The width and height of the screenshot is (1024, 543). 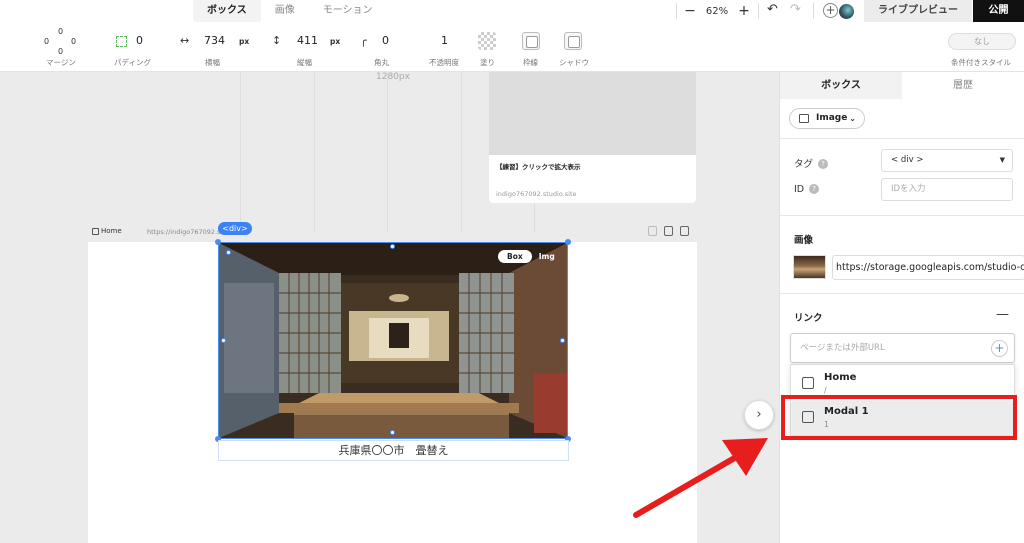 What do you see at coordinates (998, 11) in the screenshot?
I see `publish-button: 公開` at bounding box center [998, 11].